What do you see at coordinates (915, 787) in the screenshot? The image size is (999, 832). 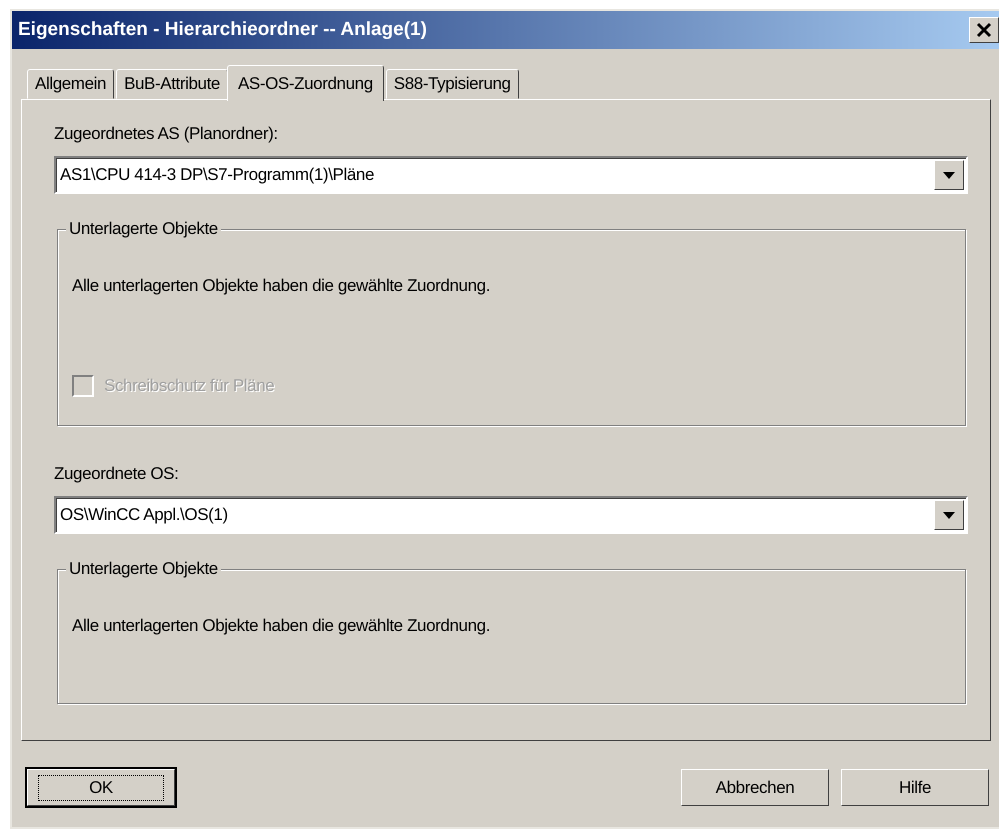 I see `dialog-button: Hilfe` at bounding box center [915, 787].